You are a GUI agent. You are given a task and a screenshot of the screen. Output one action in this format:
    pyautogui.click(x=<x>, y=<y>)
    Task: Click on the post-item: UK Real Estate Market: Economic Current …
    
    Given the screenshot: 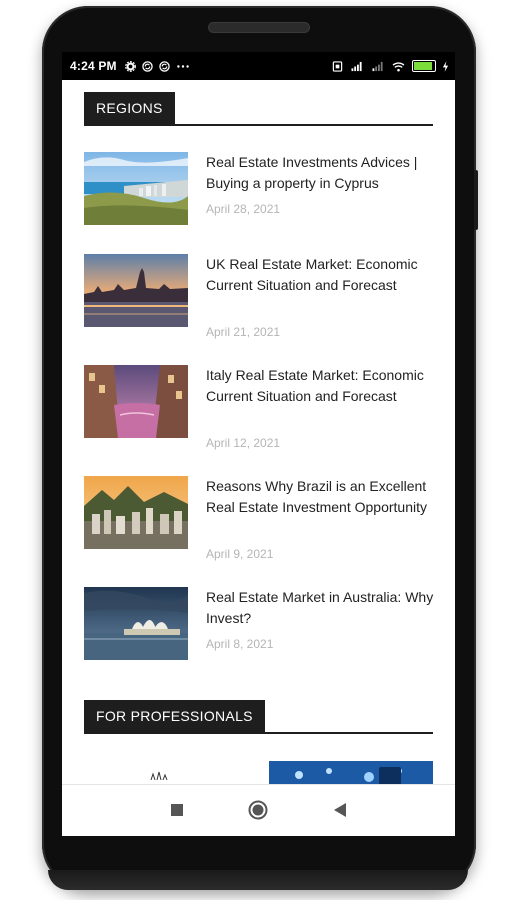 What is the action you would take?
    pyautogui.click(x=259, y=296)
    